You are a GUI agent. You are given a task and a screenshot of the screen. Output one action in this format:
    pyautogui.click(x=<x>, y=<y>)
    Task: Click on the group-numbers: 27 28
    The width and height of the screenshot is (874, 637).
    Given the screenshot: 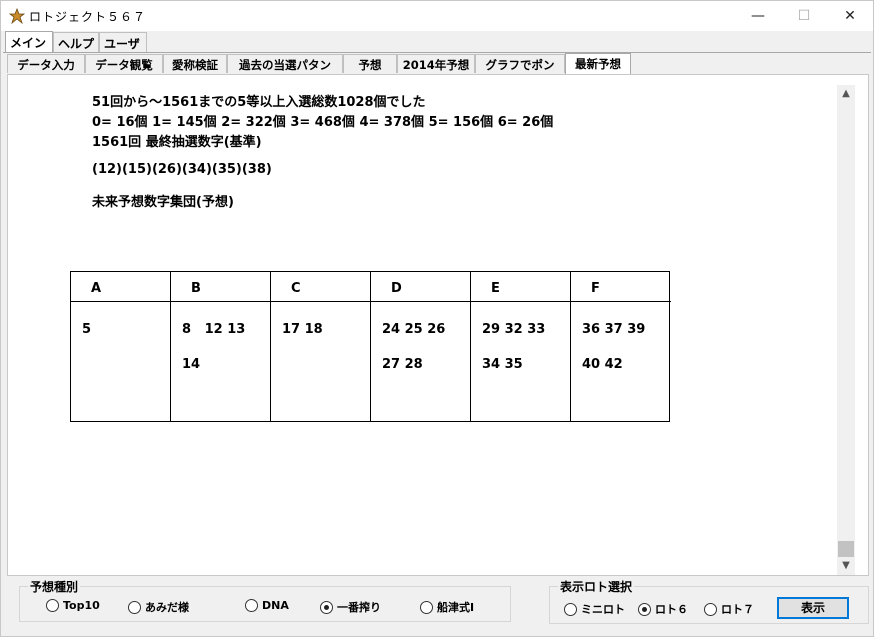 What is the action you would take?
    pyautogui.click(x=402, y=364)
    